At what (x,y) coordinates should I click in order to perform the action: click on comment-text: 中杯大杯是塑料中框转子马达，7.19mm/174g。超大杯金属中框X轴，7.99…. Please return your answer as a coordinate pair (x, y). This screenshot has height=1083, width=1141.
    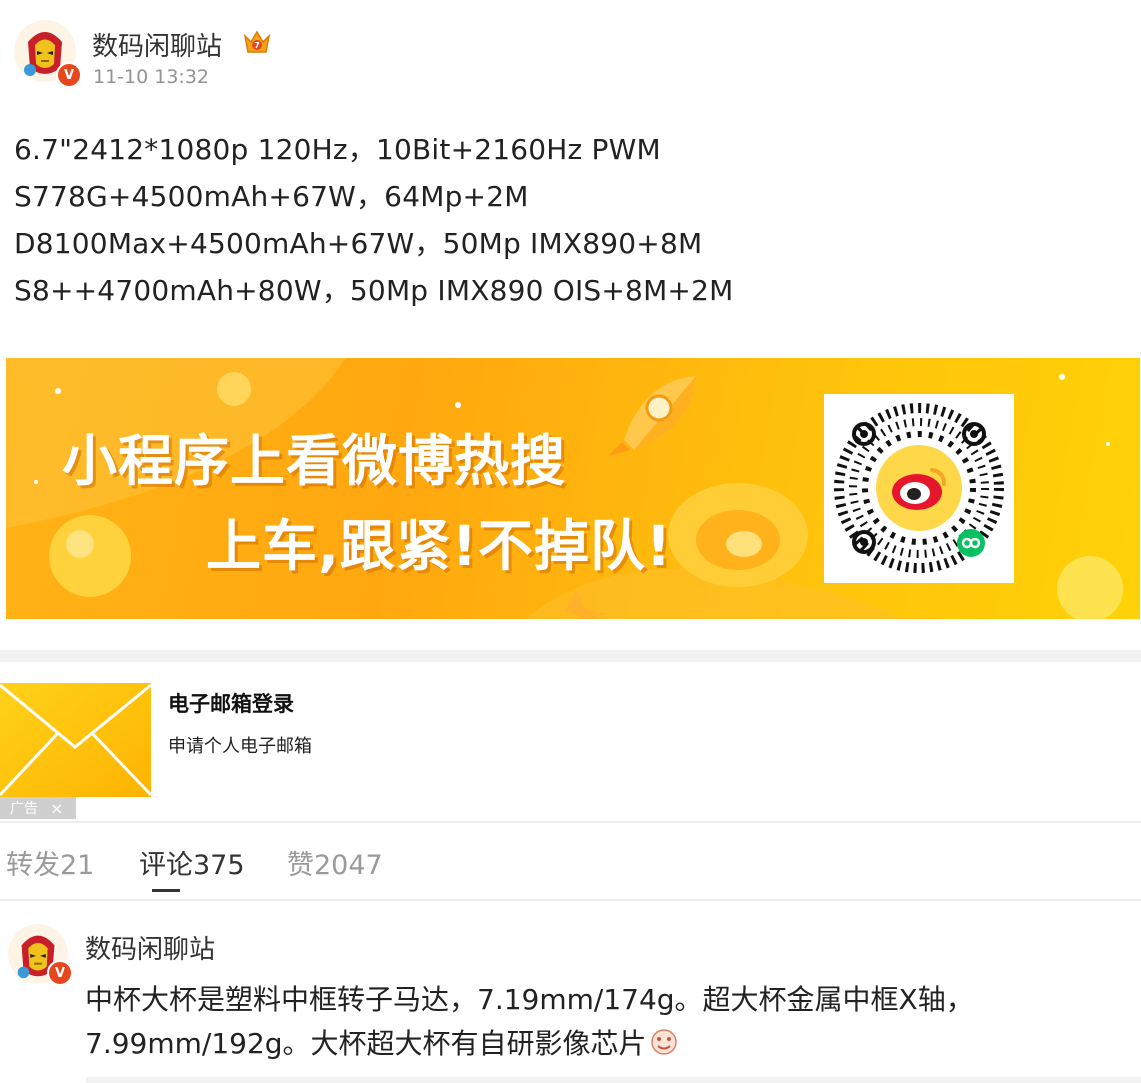
    Looking at the image, I should click on (529, 1021).